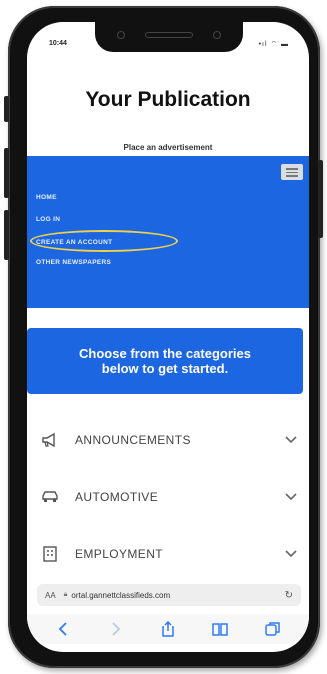 Image resolution: width=327 pixels, height=674 pixels. What do you see at coordinates (50, 595) in the screenshot?
I see `text-size-button: AA` at bounding box center [50, 595].